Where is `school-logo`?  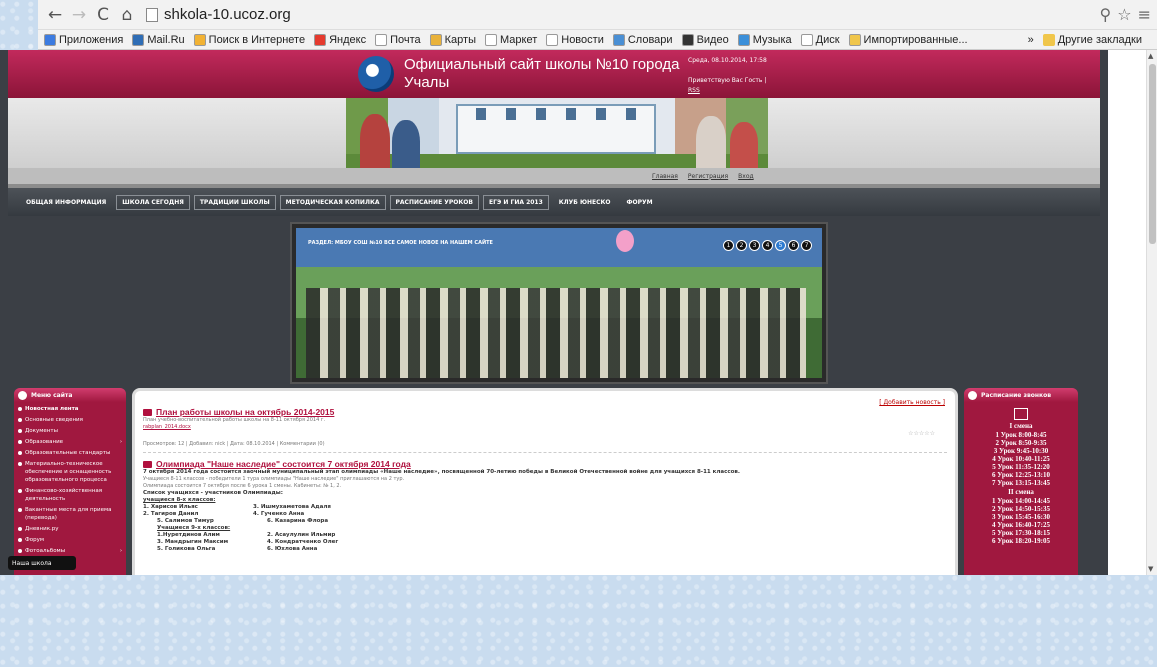
school-logo is located at coordinates (376, 74).